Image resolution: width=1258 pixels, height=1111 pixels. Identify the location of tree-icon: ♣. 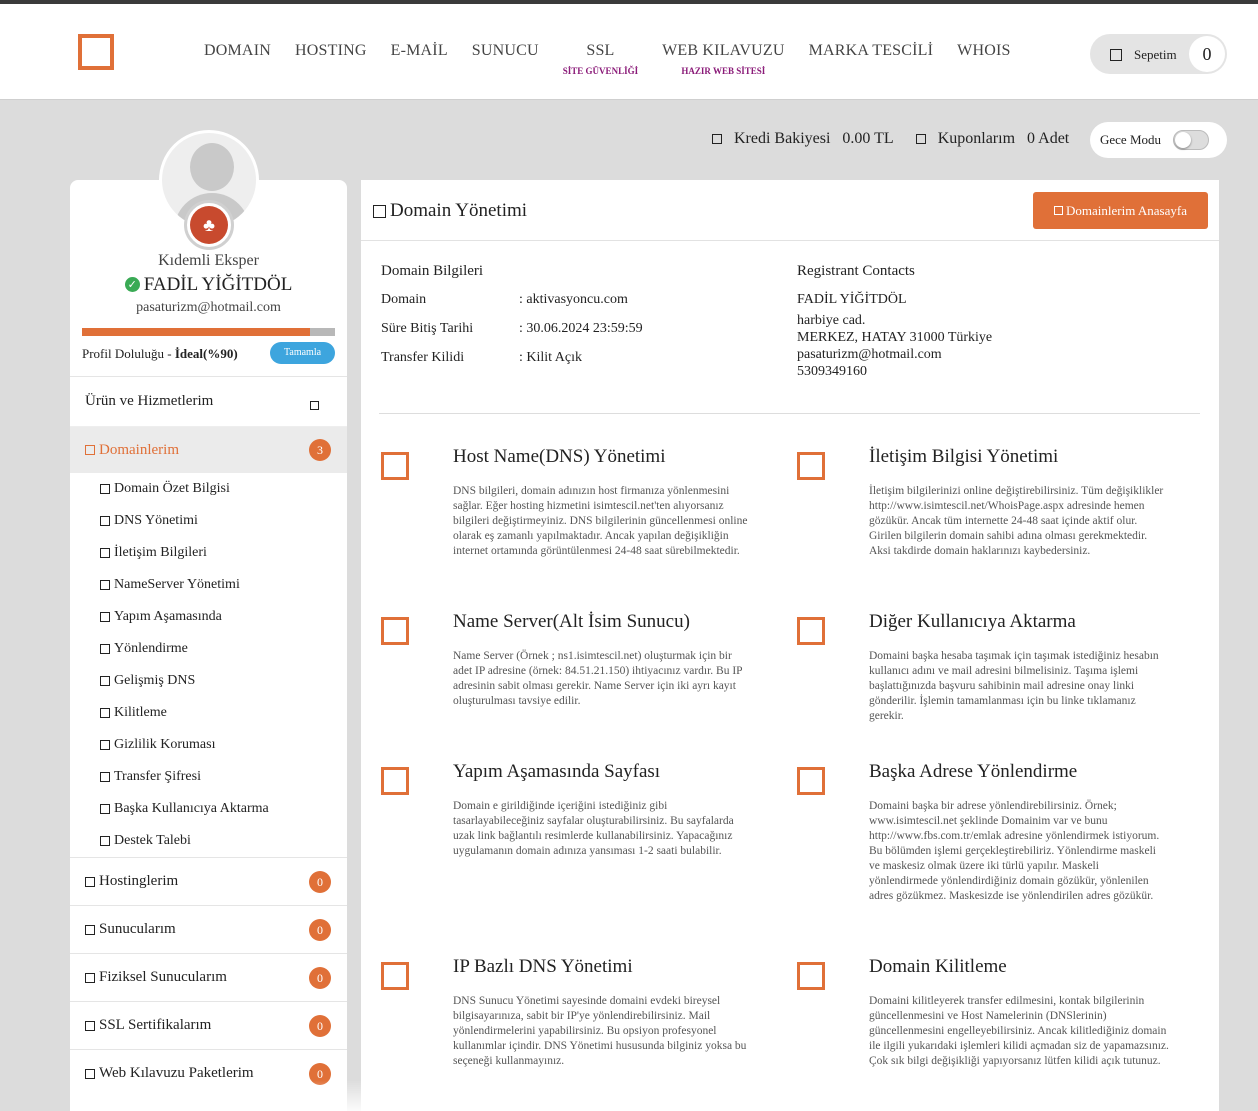
(209, 225).